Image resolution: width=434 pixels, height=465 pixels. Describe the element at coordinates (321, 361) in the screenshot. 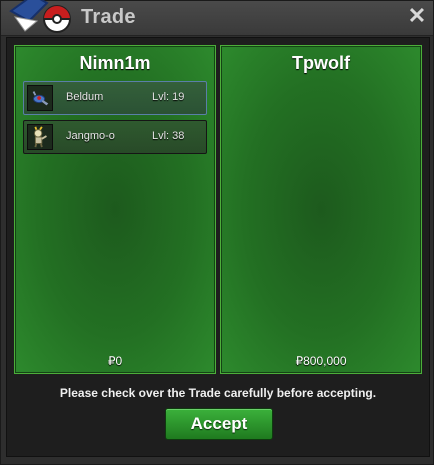

I see `partner-money-offer: ₽800,000` at that location.